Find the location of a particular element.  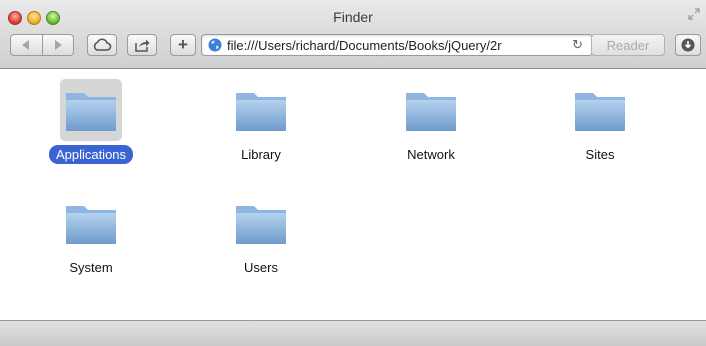

add-bookmark-button: + is located at coordinates (183, 45).